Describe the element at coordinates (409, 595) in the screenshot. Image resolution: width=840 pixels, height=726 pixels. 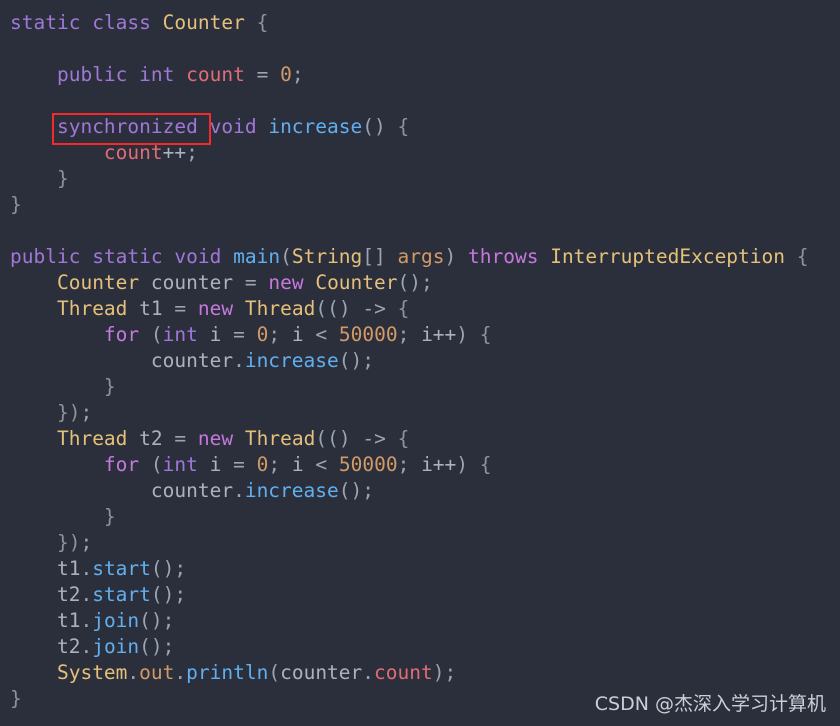
I see `code-line: t2.start();` at that location.